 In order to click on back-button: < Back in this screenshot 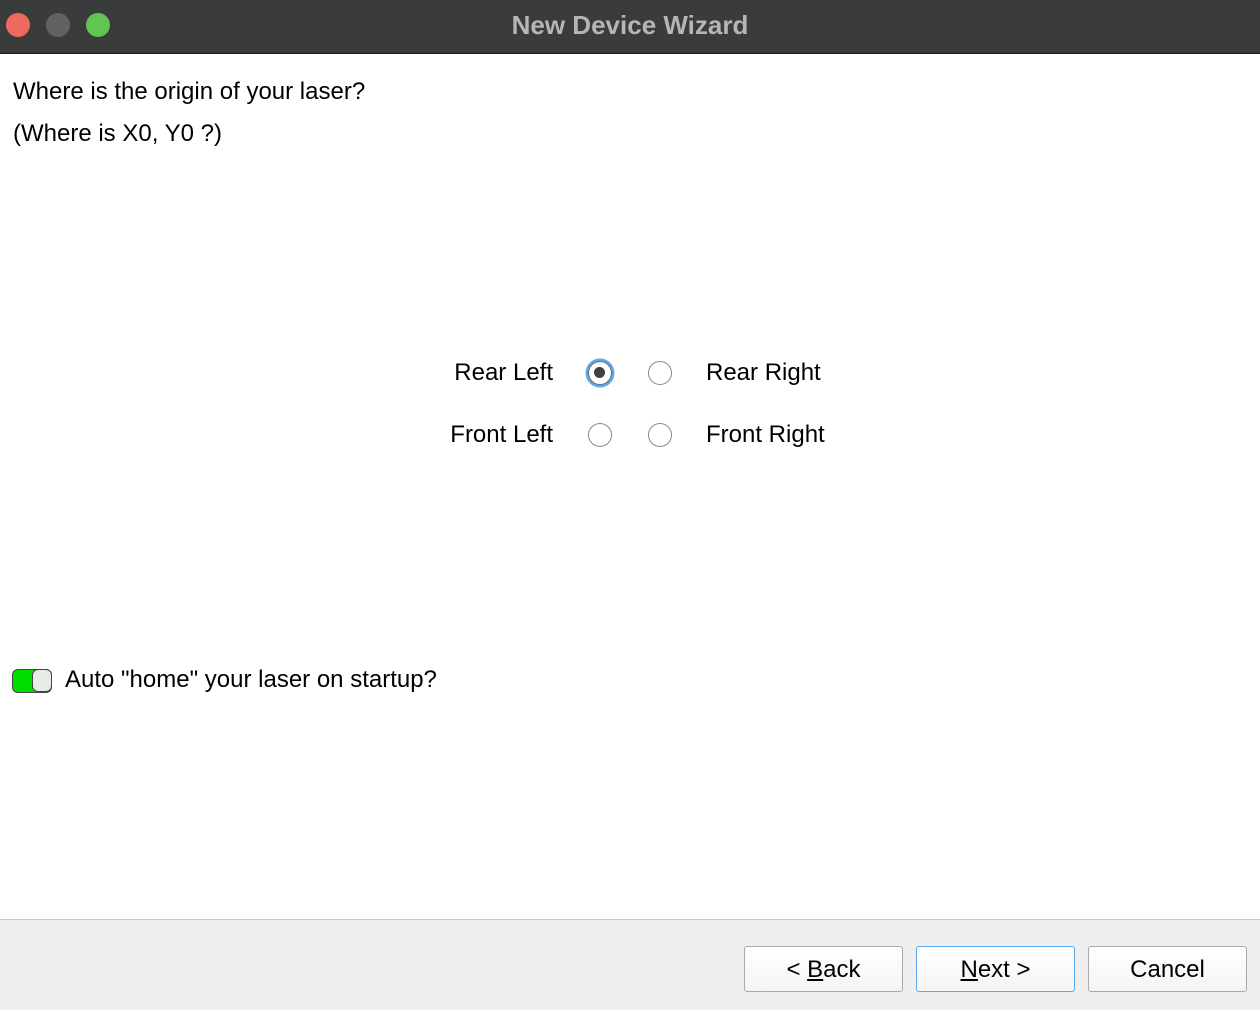, I will do `click(823, 969)`.